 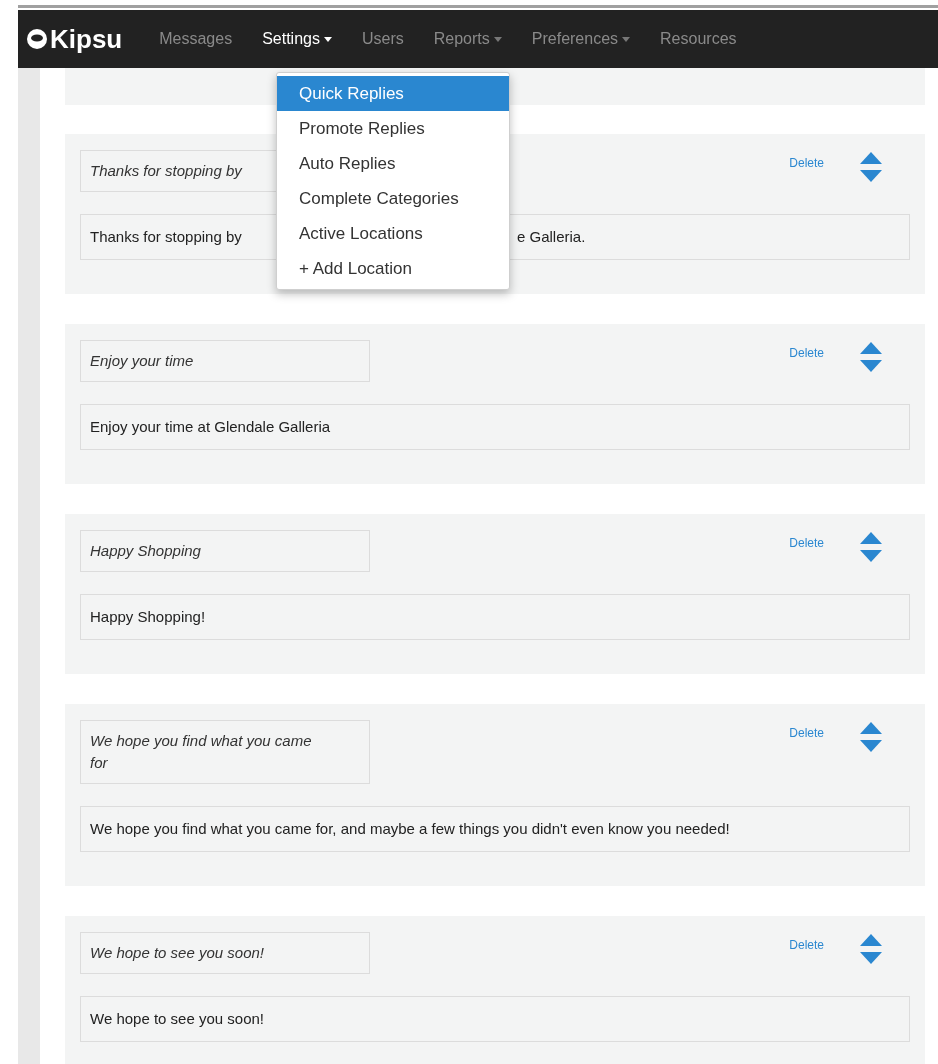 I want to click on reply-title-field: We hope to see you soon!, so click(x=225, y=953).